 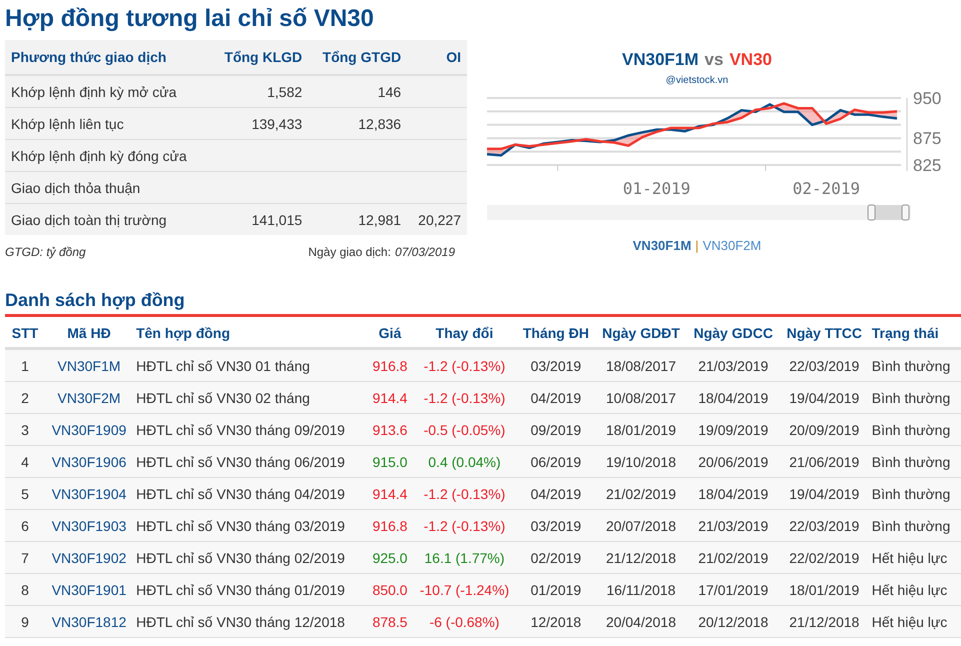 I want to click on summary-value: 12,836, so click(x=380, y=124).